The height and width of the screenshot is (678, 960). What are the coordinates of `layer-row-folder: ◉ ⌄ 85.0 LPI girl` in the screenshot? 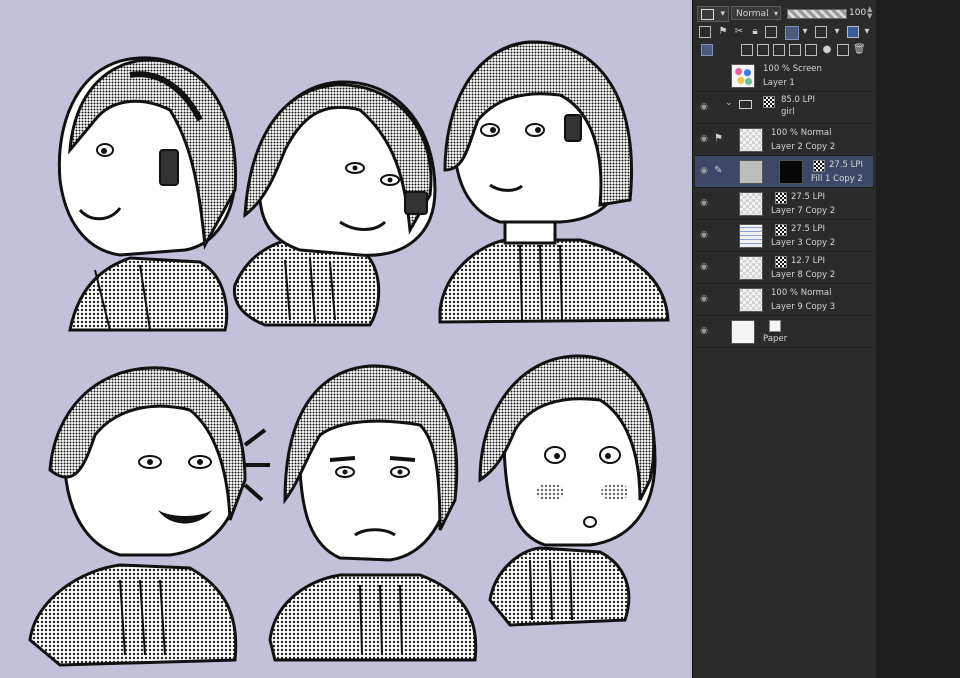 It's located at (784, 108).